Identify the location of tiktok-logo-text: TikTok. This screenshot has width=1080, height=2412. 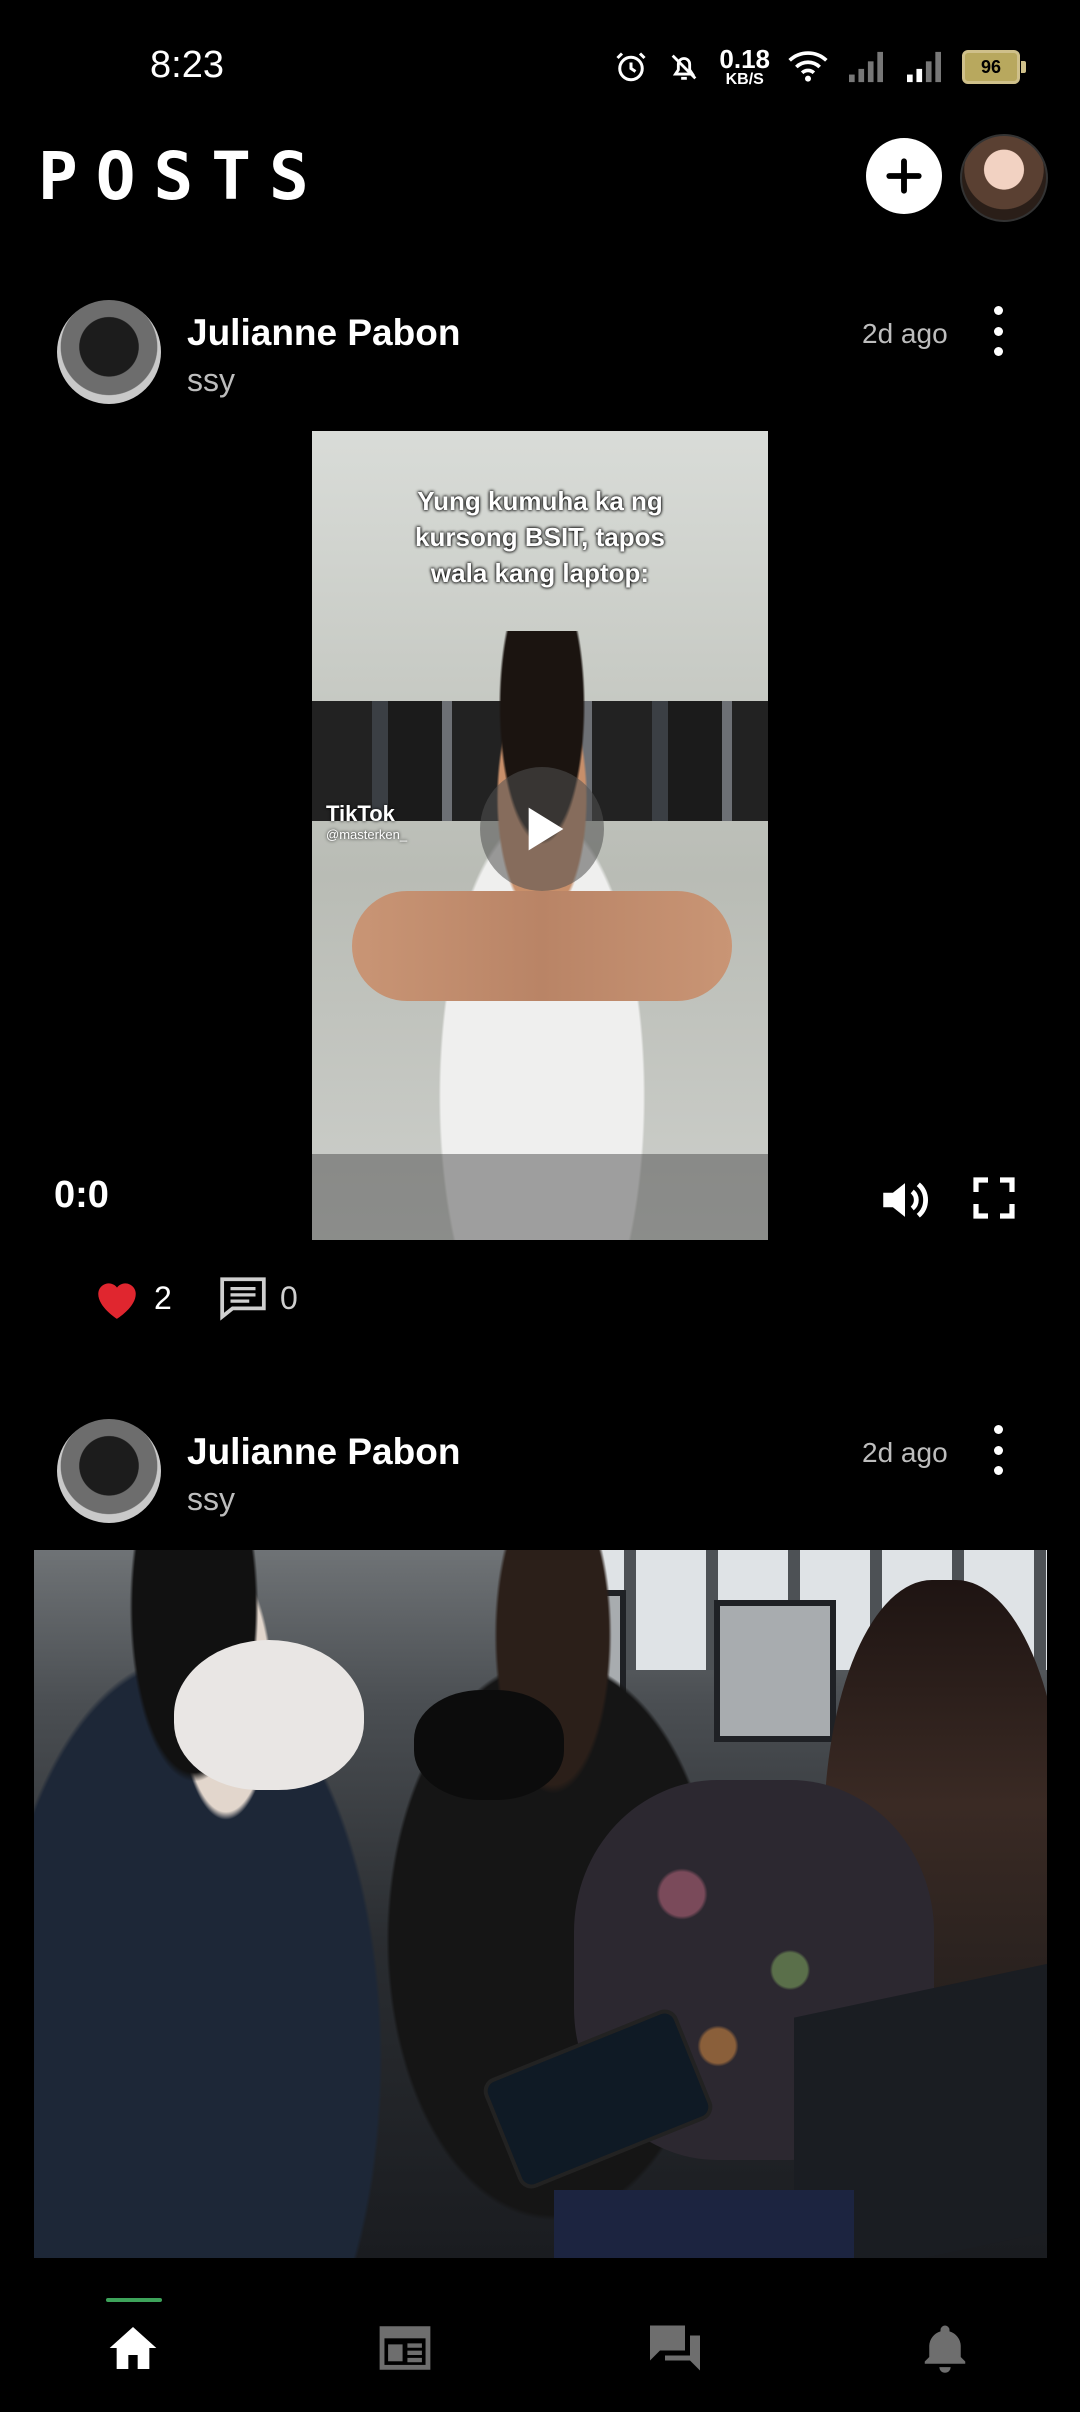
(360, 813).